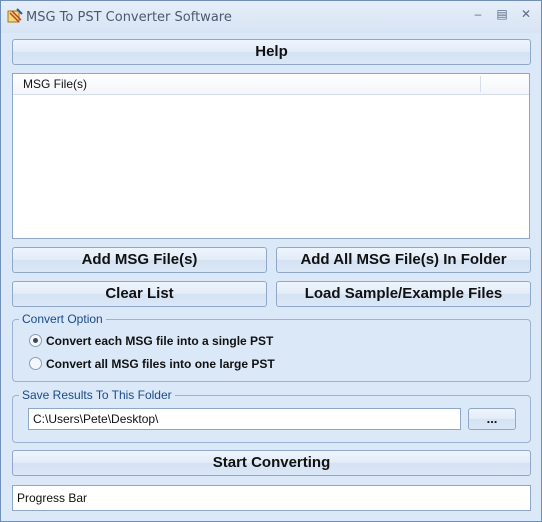 The height and width of the screenshot is (522, 542). What do you see at coordinates (403, 260) in the screenshot?
I see `add-folder-button: Add All MSG File(s) In Folder` at bounding box center [403, 260].